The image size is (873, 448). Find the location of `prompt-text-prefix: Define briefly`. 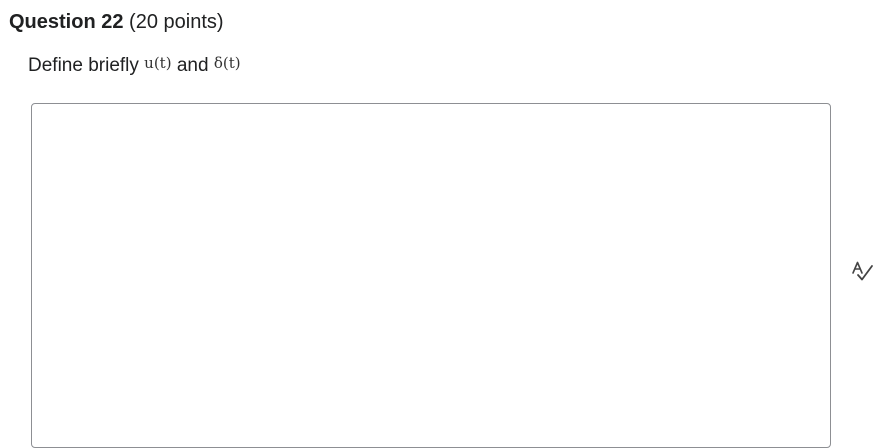

prompt-text-prefix: Define briefly is located at coordinates (83, 65).